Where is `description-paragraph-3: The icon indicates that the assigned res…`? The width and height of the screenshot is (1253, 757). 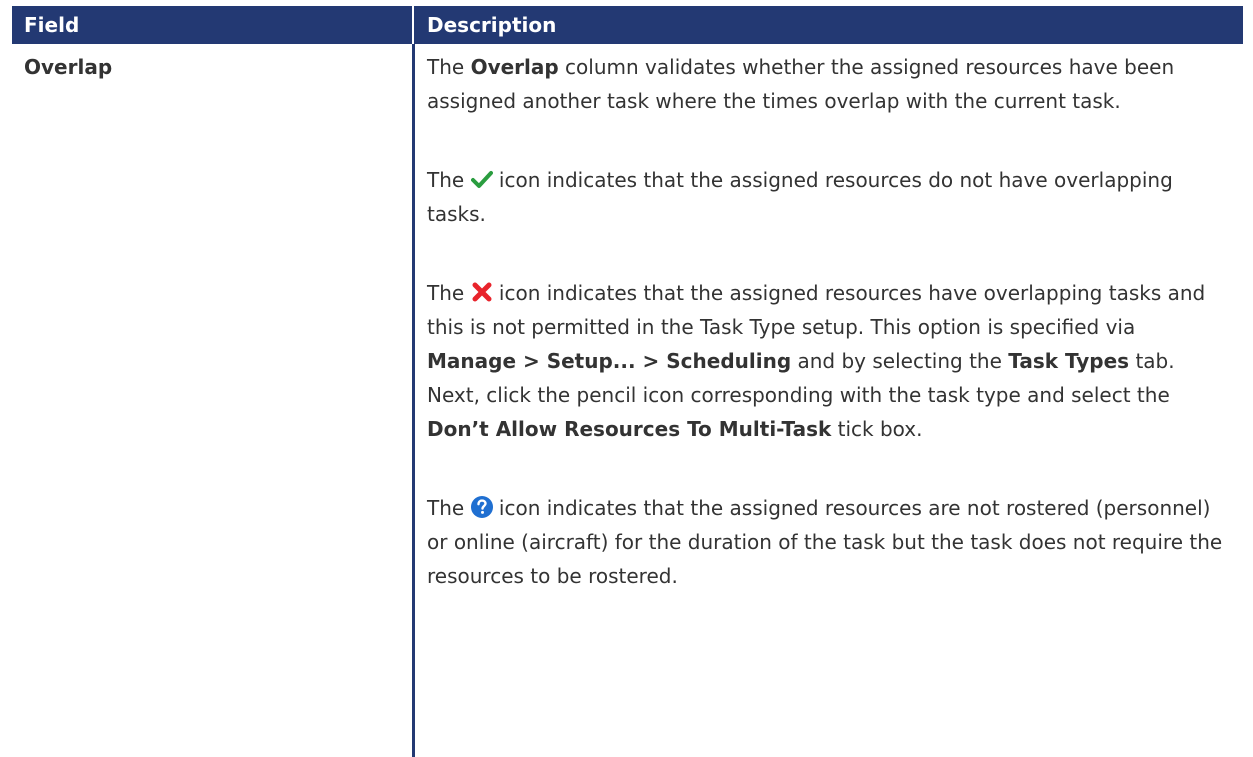
description-paragraph-3: The icon indicates that the assigned res… is located at coordinates (827, 361).